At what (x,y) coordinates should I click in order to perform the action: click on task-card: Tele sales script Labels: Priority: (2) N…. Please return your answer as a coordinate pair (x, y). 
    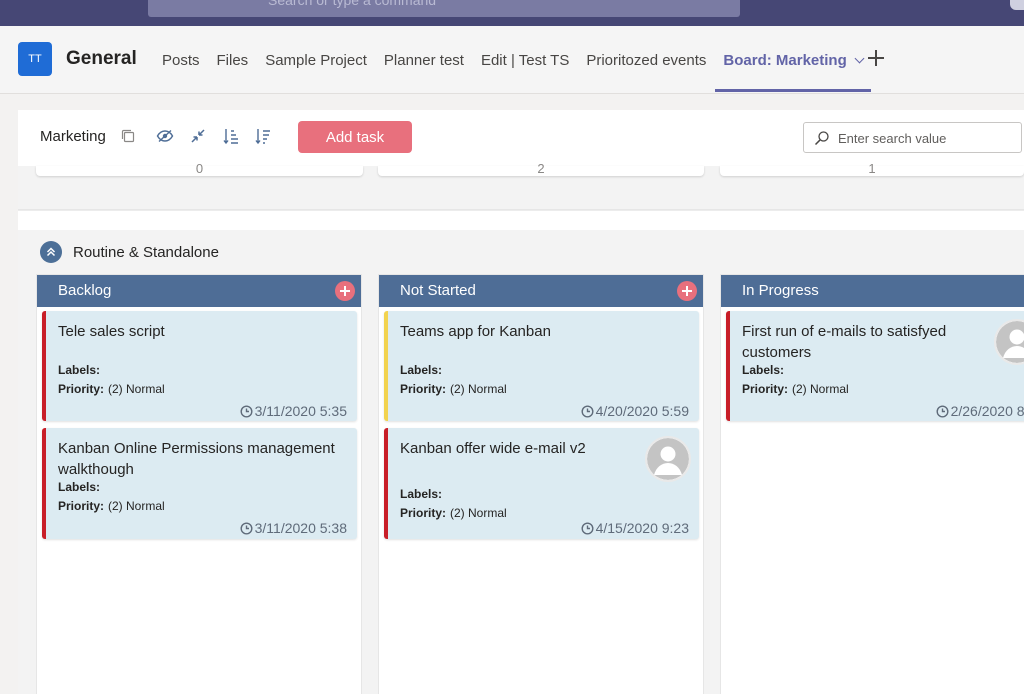
    Looking at the image, I should click on (199, 366).